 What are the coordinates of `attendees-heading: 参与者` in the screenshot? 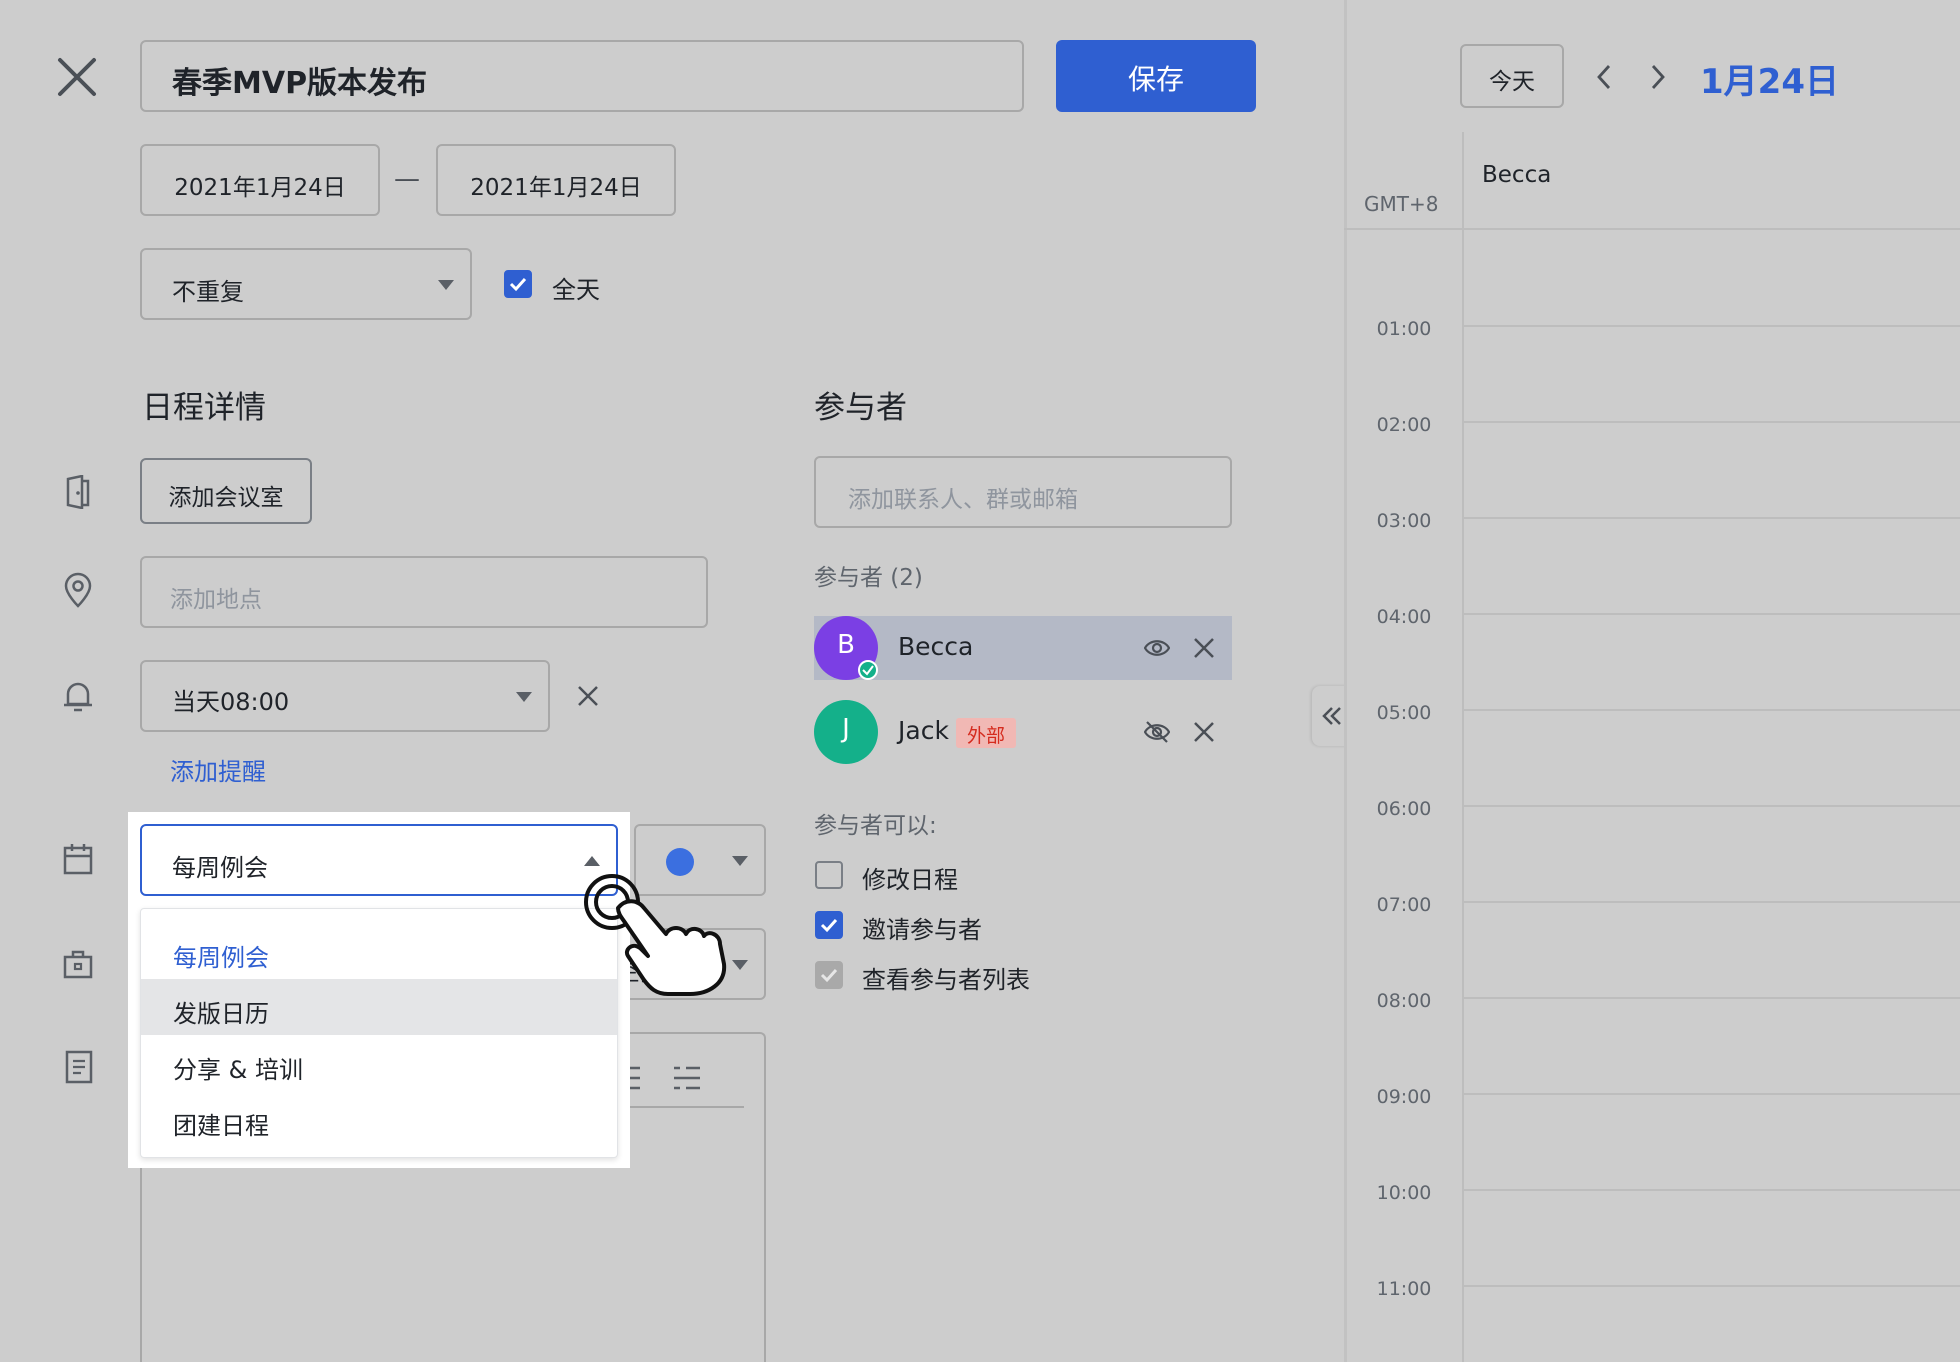 It's located at (860, 408).